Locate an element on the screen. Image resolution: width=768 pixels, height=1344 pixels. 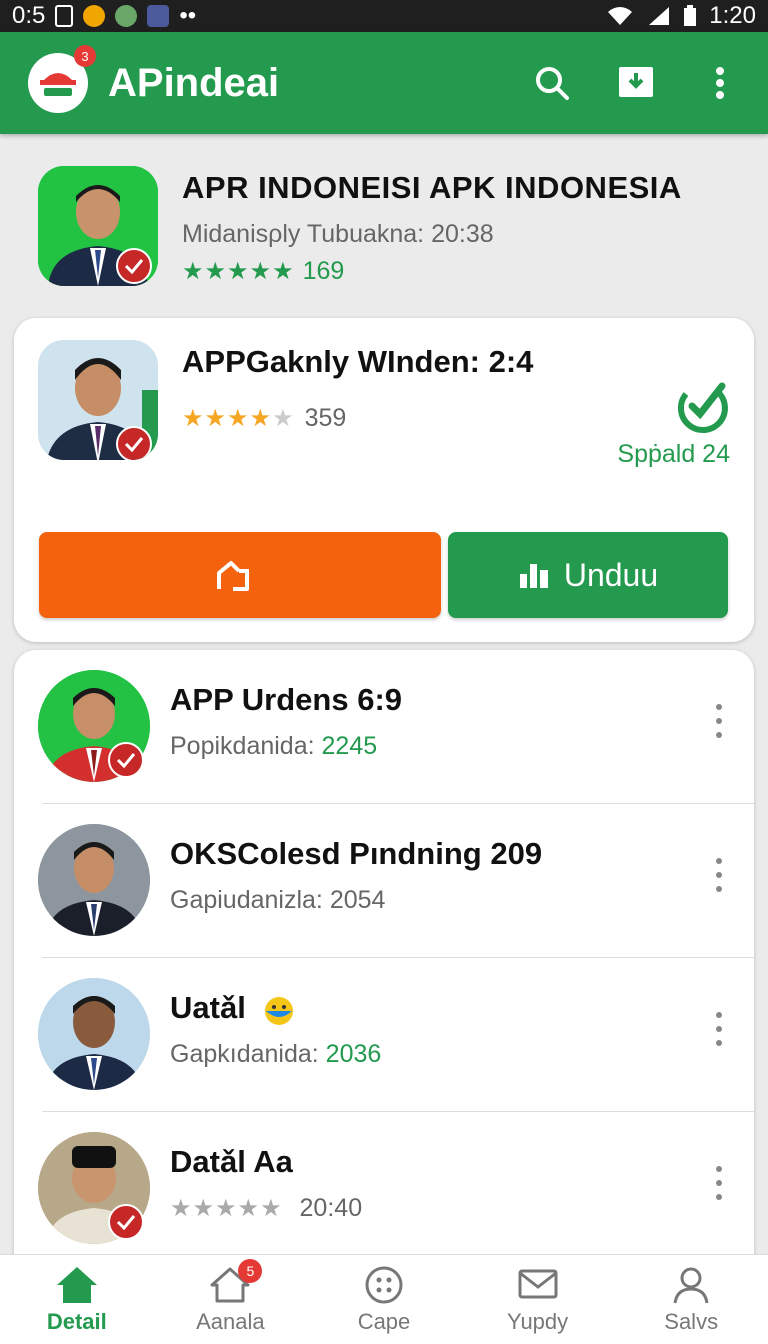
list-item-subtitle-value: 20:40 is located at coordinates (331, 1208).